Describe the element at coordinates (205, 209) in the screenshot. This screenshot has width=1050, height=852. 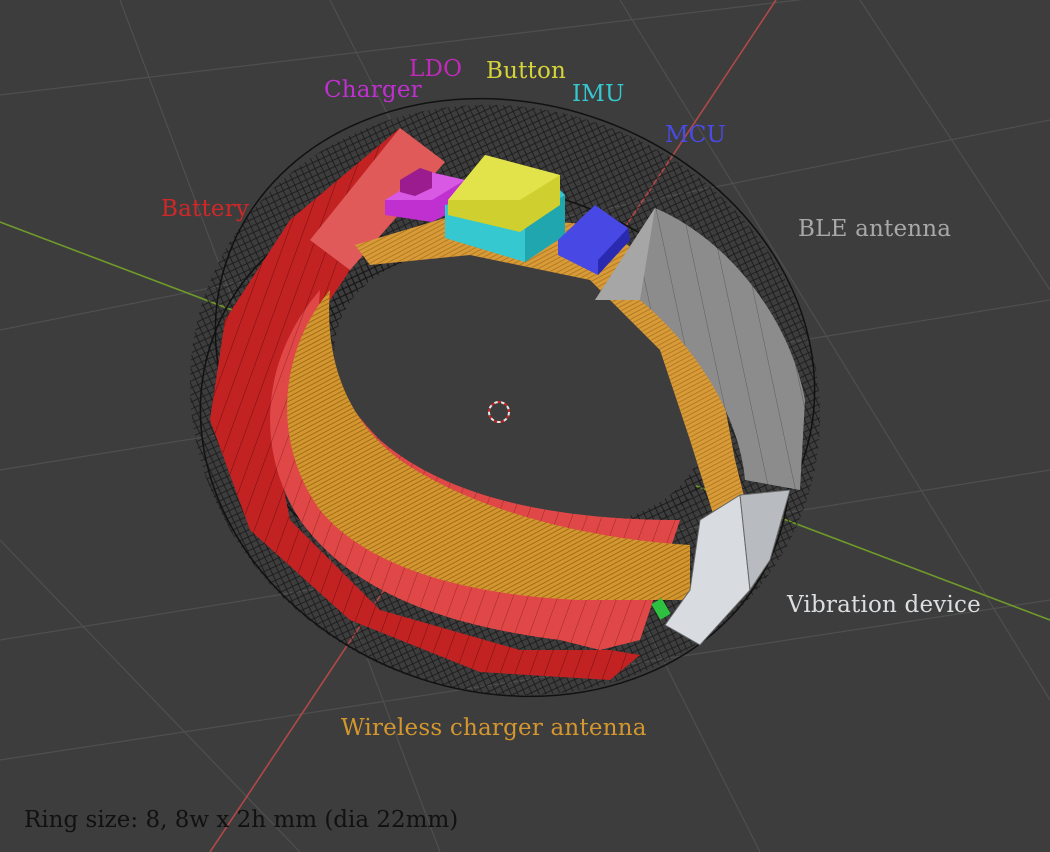
I see `label-battery: Battery` at that location.